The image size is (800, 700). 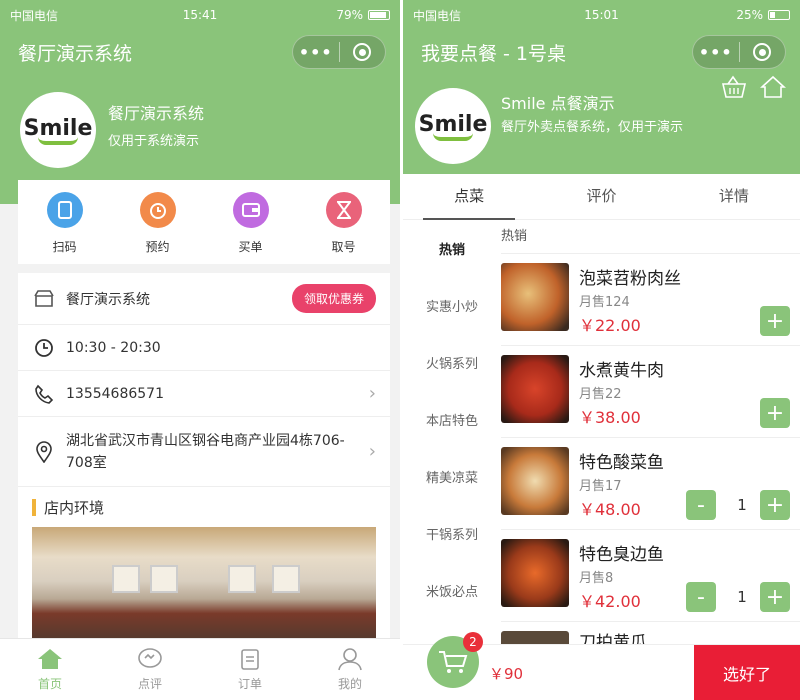 What do you see at coordinates (157, 210) in the screenshot?
I see `alarm-clock-icon` at bounding box center [157, 210].